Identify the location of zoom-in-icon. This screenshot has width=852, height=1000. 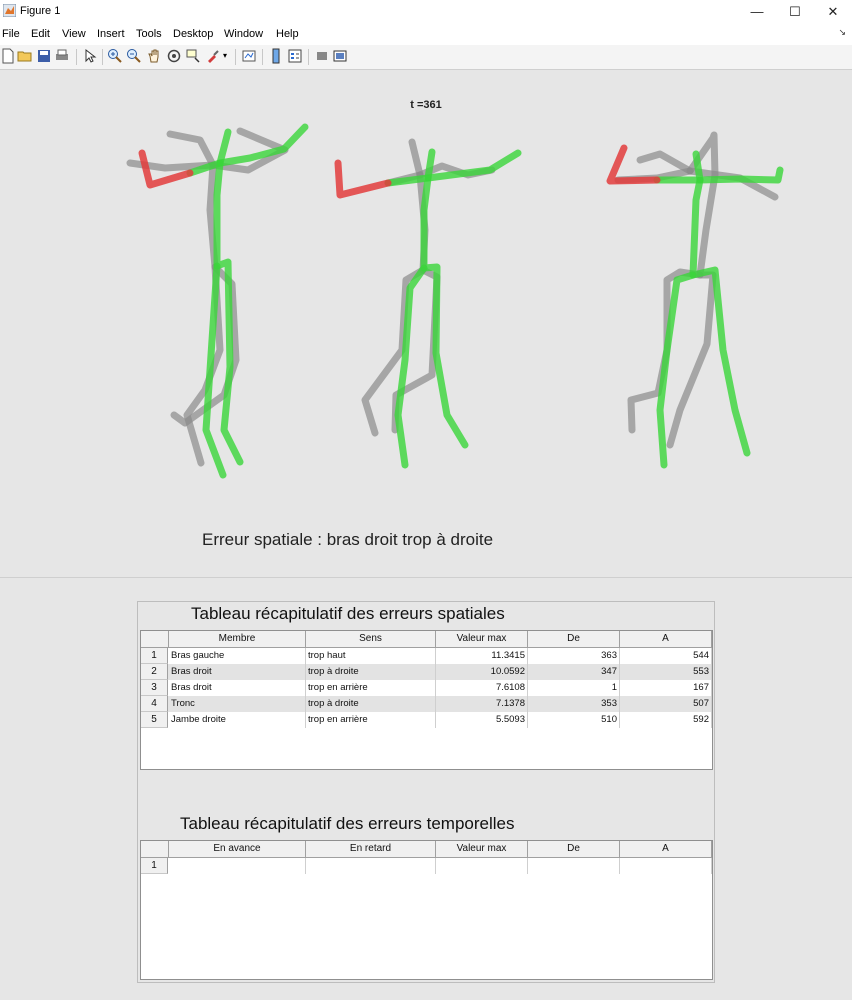
(115, 56).